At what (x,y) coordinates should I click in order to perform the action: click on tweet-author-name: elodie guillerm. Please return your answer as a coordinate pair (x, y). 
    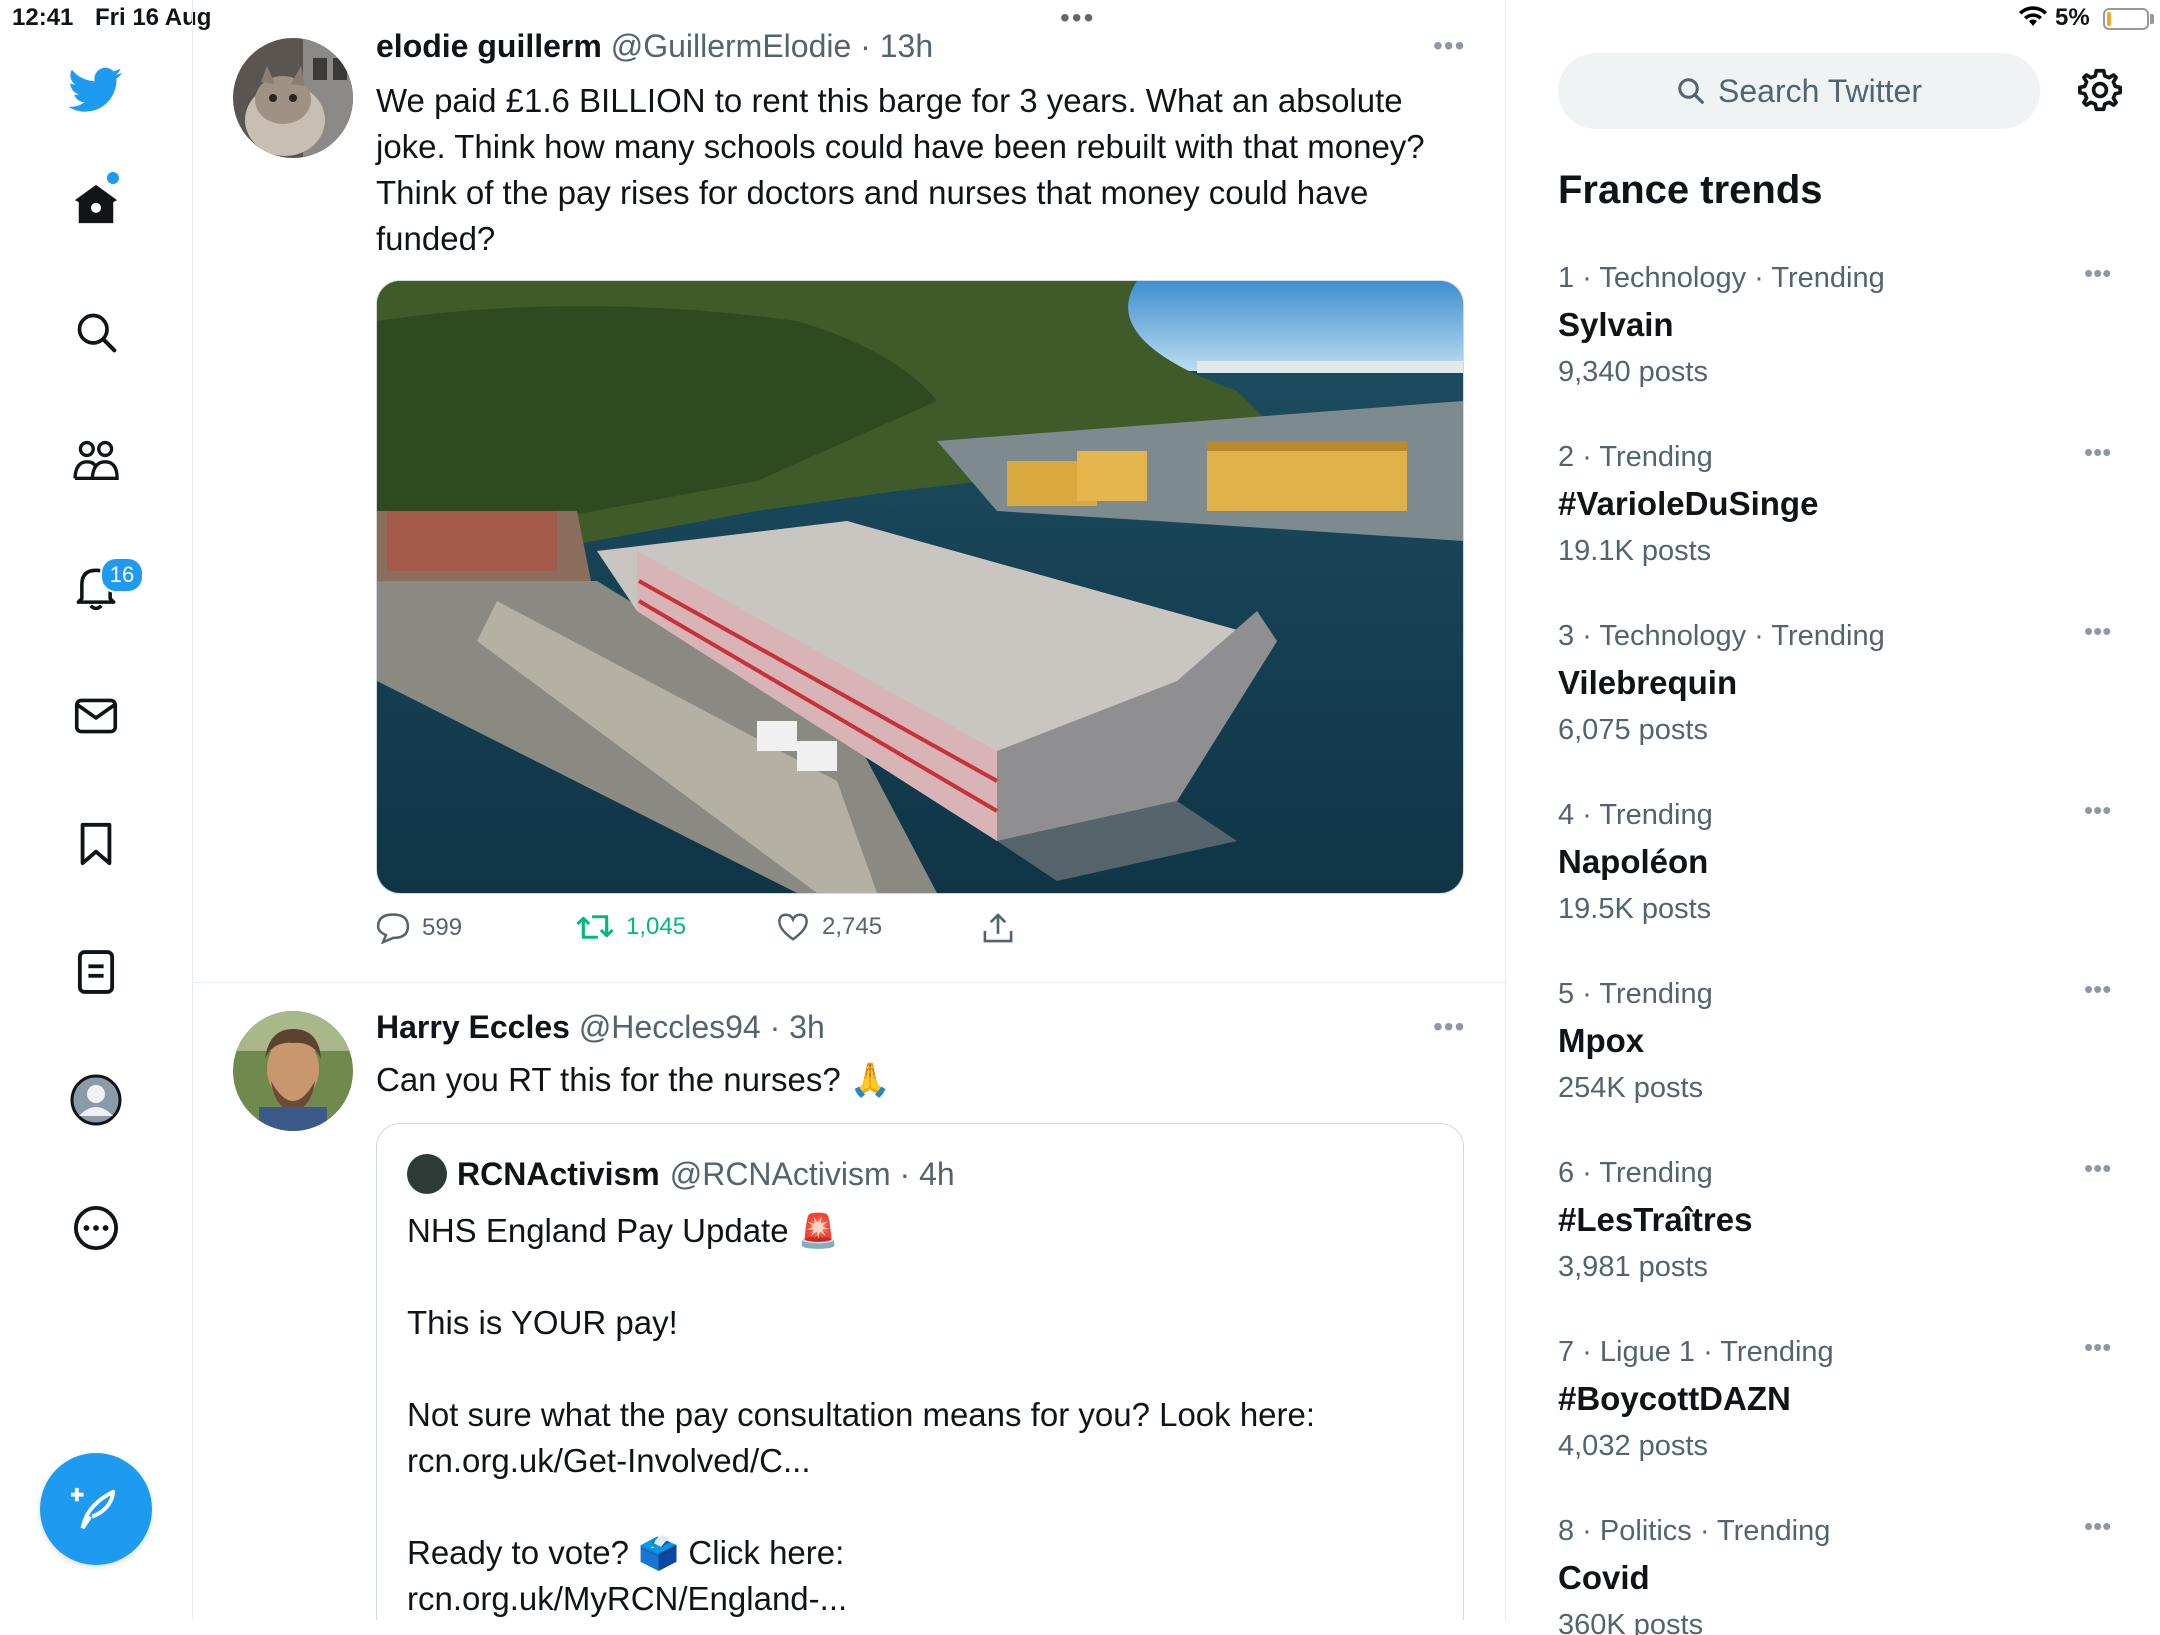
    Looking at the image, I should click on (489, 46).